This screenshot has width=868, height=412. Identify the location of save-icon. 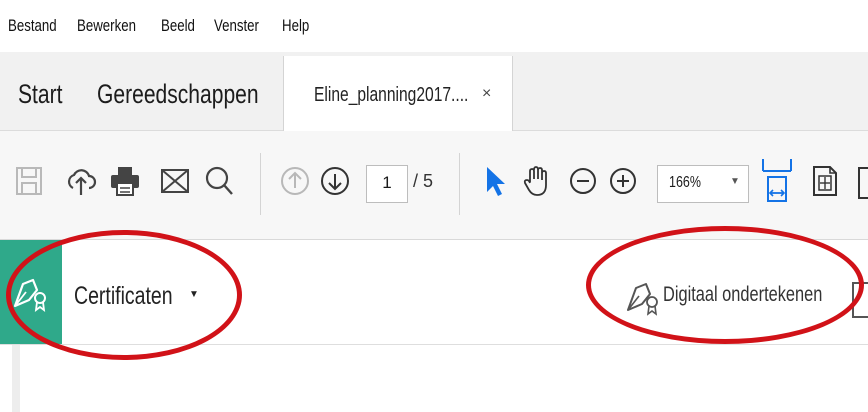
(29, 181).